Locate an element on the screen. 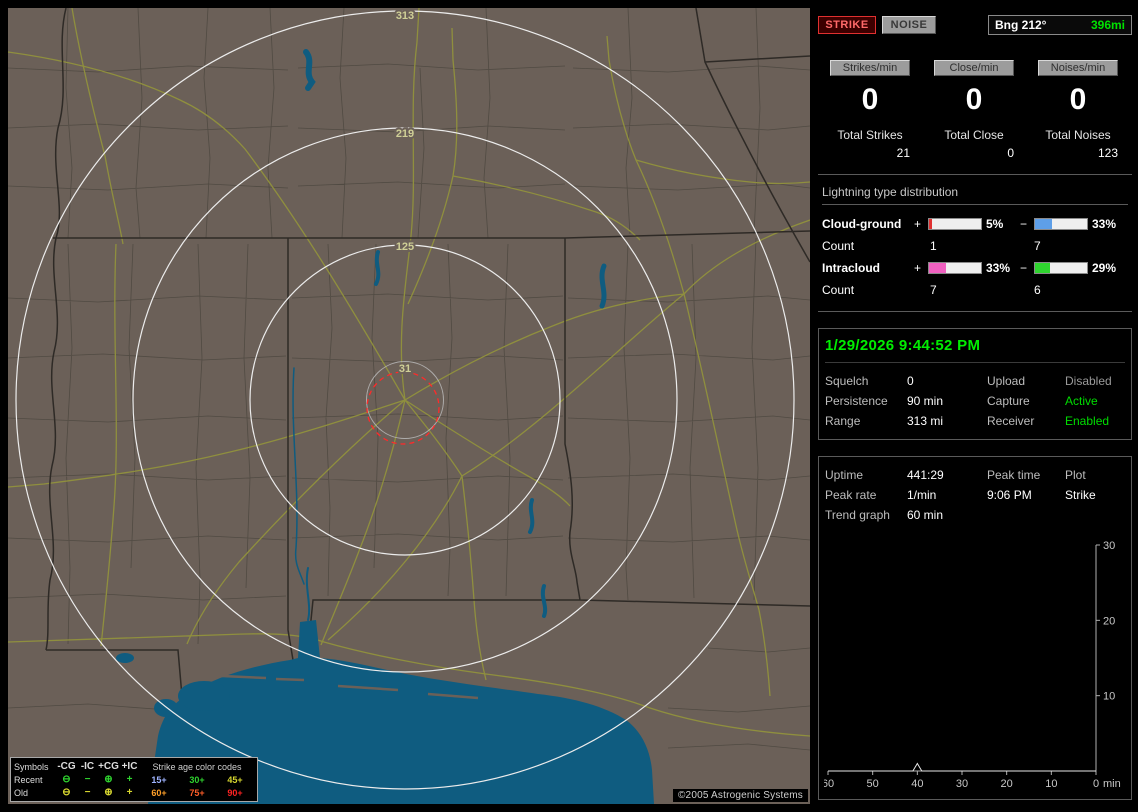 The width and height of the screenshot is (1138, 812). pos-ic-recent-icon: + is located at coordinates (129, 779).